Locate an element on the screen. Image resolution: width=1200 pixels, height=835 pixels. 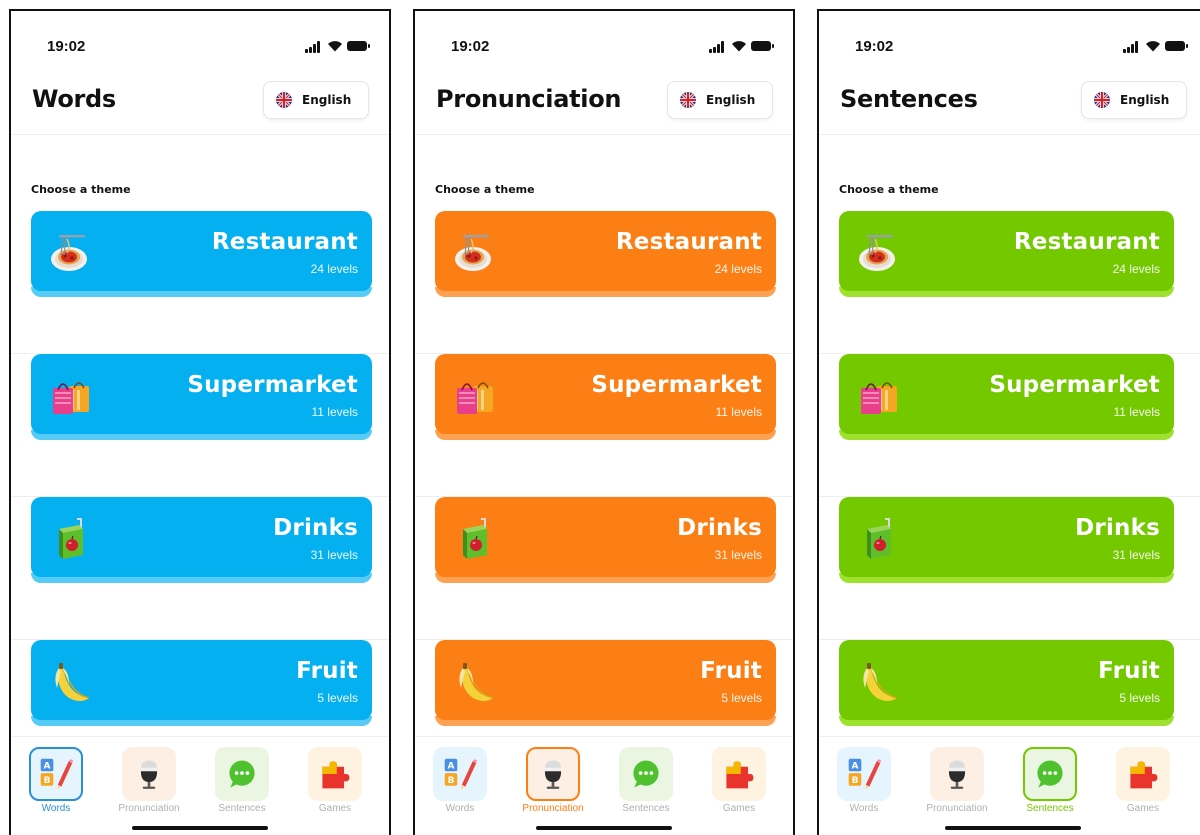
theme-row: Drinks 31 levels is located at coordinates (200, 568).